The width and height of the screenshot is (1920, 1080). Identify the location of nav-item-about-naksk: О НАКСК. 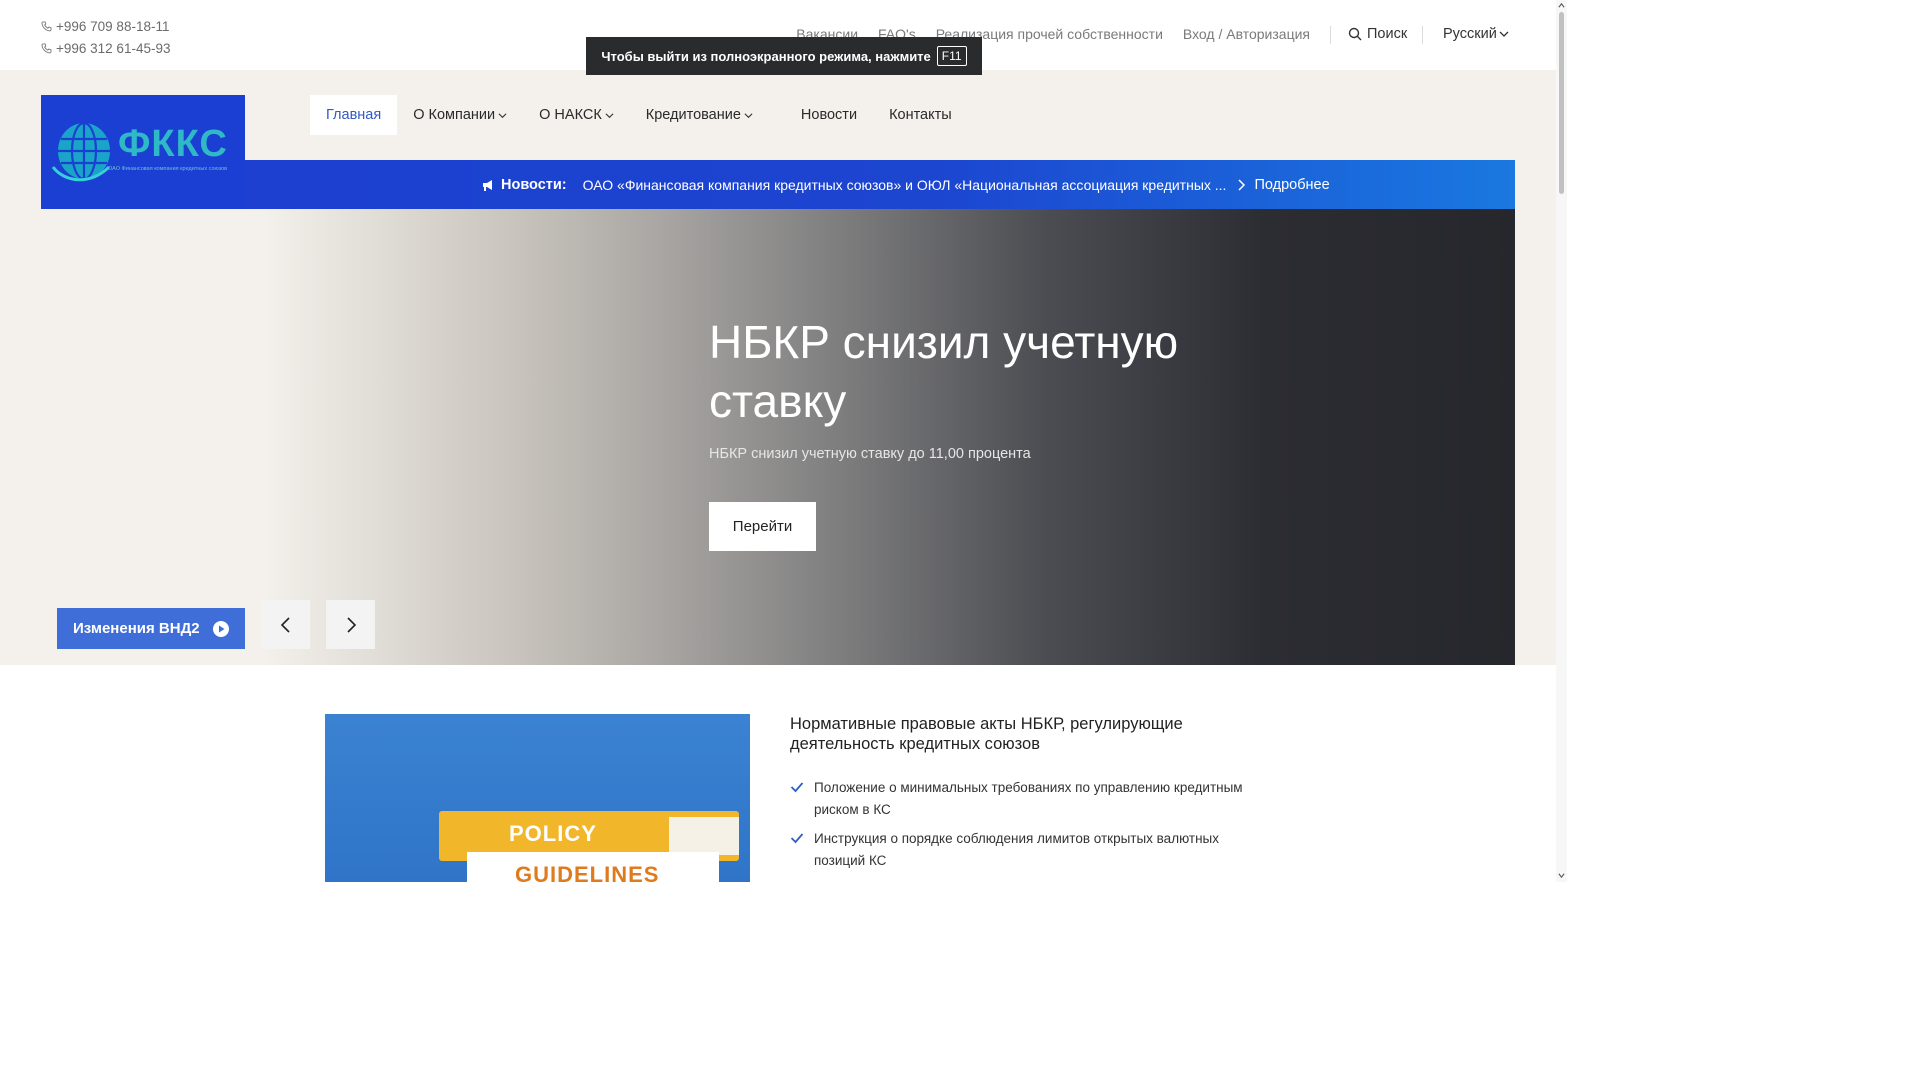
(576, 115).